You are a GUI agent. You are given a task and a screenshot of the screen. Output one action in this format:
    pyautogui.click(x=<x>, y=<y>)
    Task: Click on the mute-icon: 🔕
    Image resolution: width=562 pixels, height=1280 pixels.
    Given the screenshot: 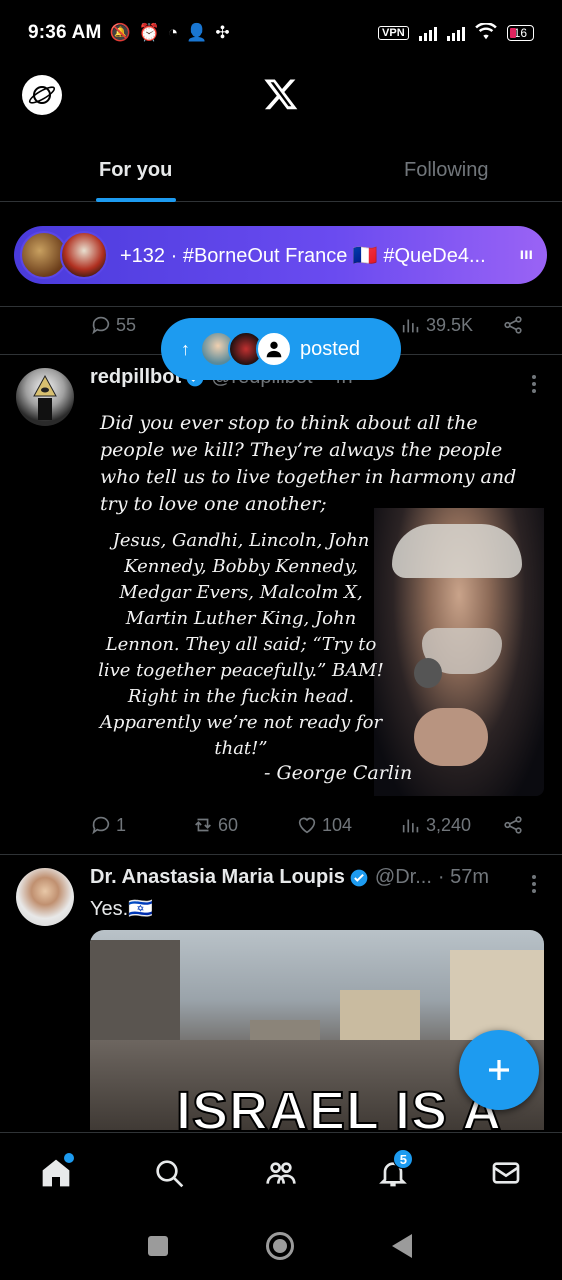 What is the action you would take?
    pyautogui.click(x=120, y=32)
    